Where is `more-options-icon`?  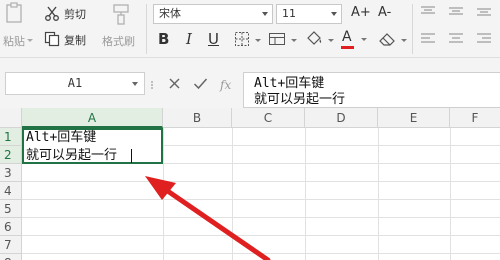
more-options-icon is located at coordinates (152, 85).